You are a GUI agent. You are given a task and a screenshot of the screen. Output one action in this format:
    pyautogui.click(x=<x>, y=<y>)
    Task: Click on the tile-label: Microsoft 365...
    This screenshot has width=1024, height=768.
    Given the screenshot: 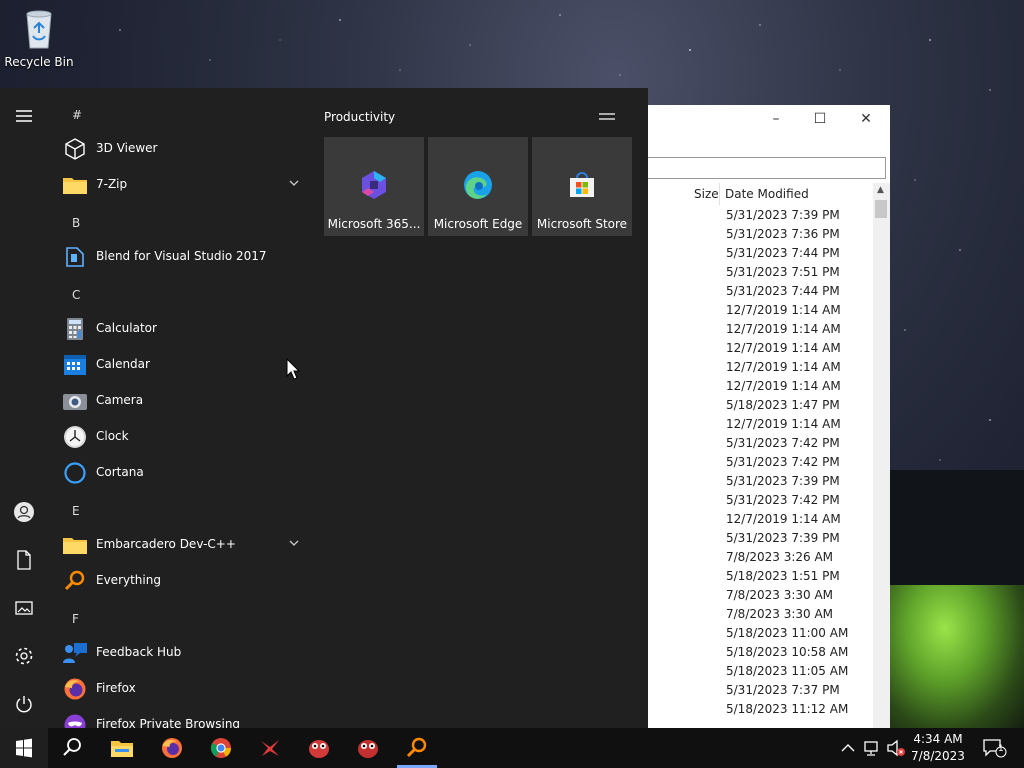 What is the action you would take?
    pyautogui.click(x=374, y=224)
    